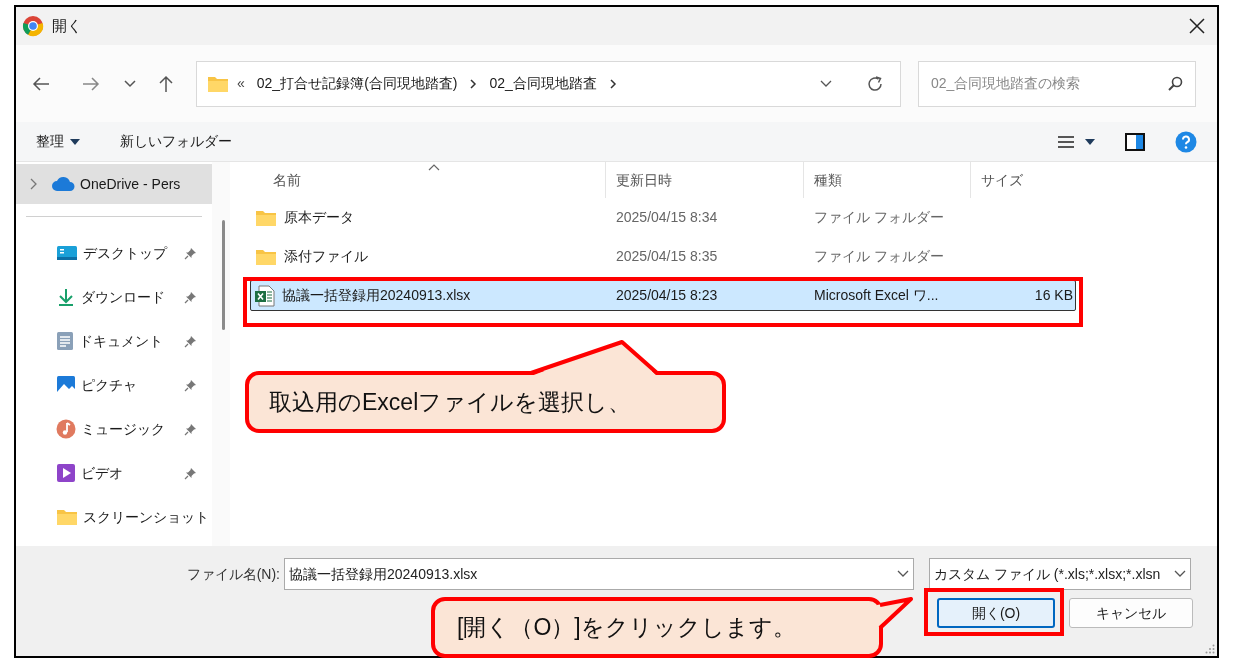  What do you see at coordinates (66, 473) in the screenshot?
I see `video-play-icon` at bounding box center [66, 473].